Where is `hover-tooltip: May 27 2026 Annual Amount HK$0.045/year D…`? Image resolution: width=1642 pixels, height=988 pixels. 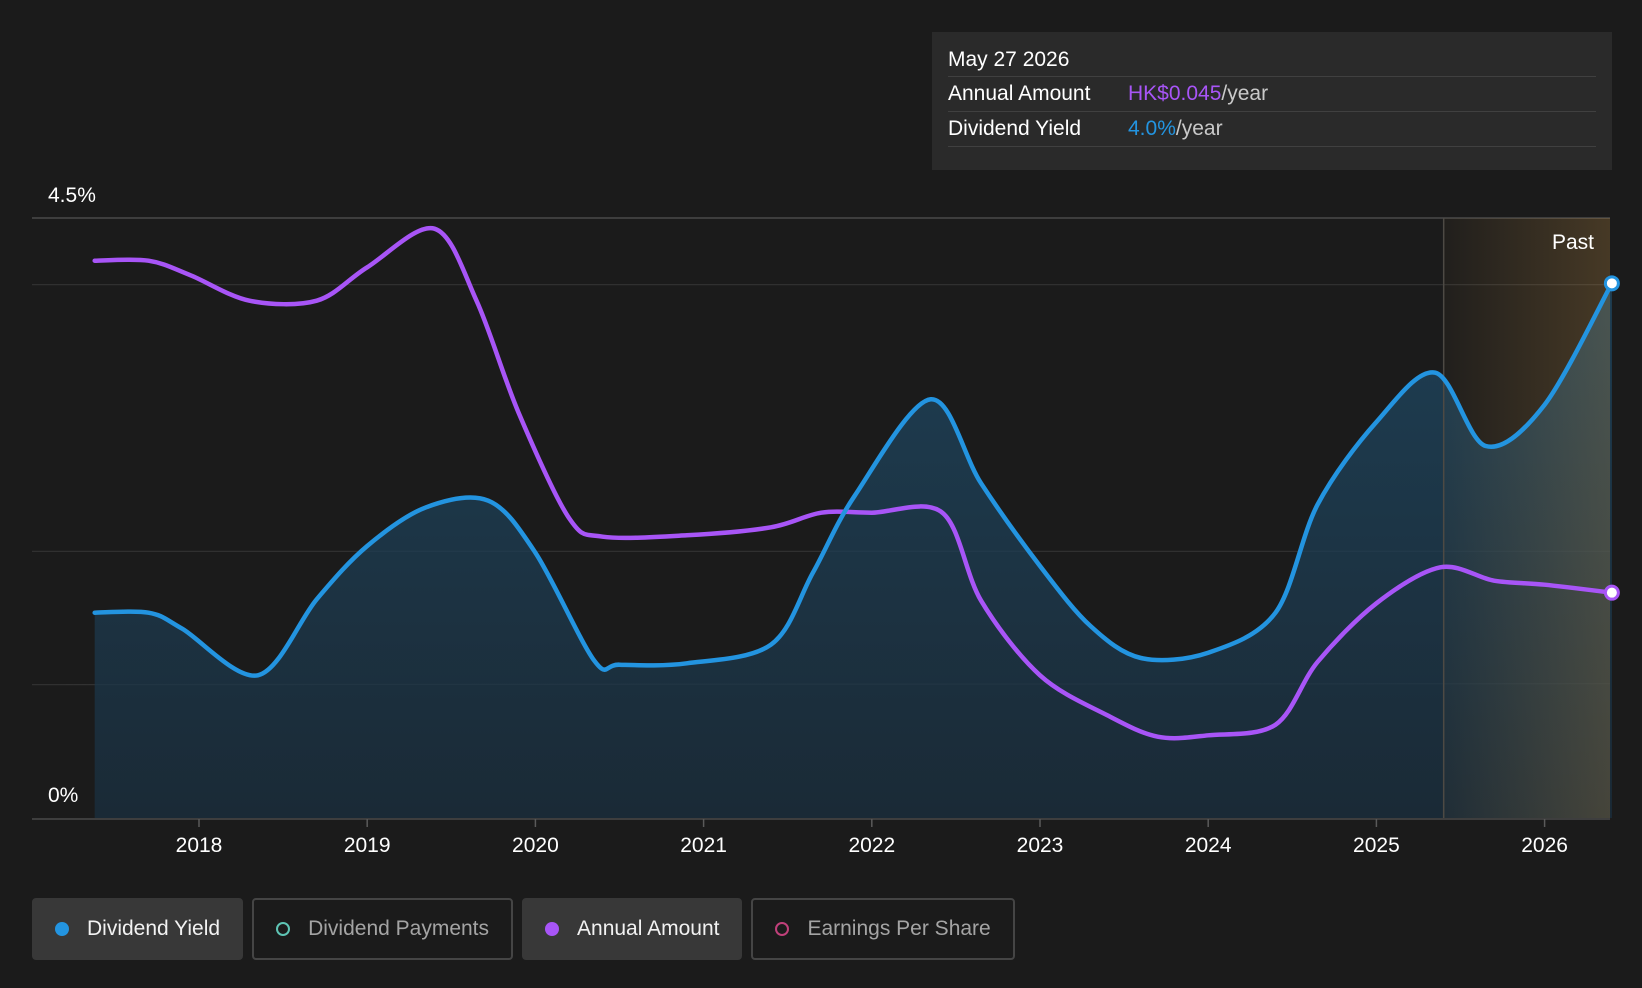
hover-tooltip: May 27 2026 Annual Amount HK$0.045/year D… is located at coordinates (1272, 101).